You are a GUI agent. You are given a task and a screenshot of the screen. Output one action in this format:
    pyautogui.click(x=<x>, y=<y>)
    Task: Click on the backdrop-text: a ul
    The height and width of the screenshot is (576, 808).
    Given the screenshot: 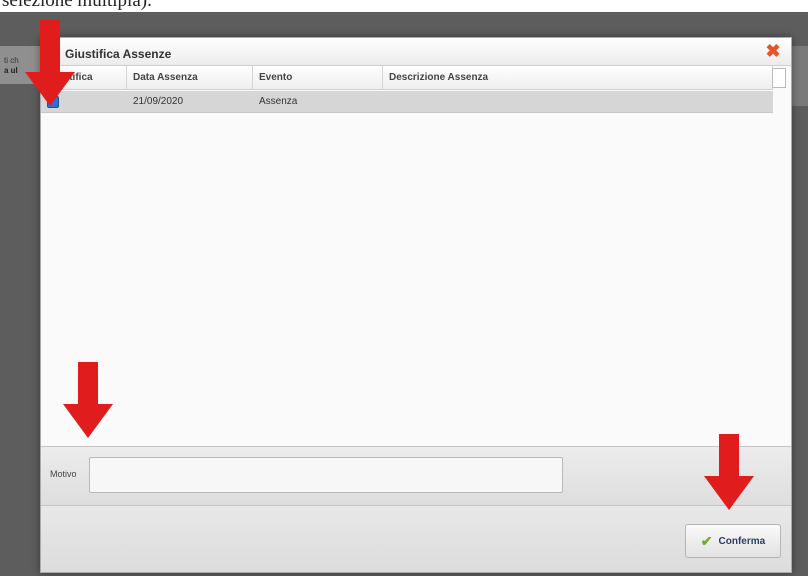 What is the action you would take?
    pyautogui.click(x=11, y=70)
    